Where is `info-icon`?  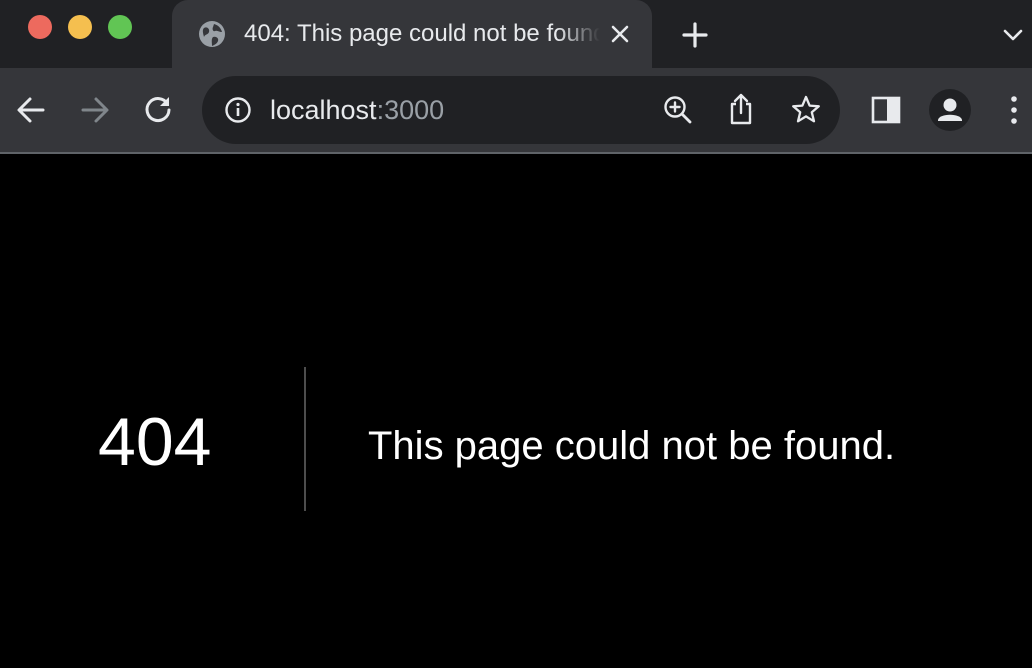 info-icon is located at coordinates (238, 110).